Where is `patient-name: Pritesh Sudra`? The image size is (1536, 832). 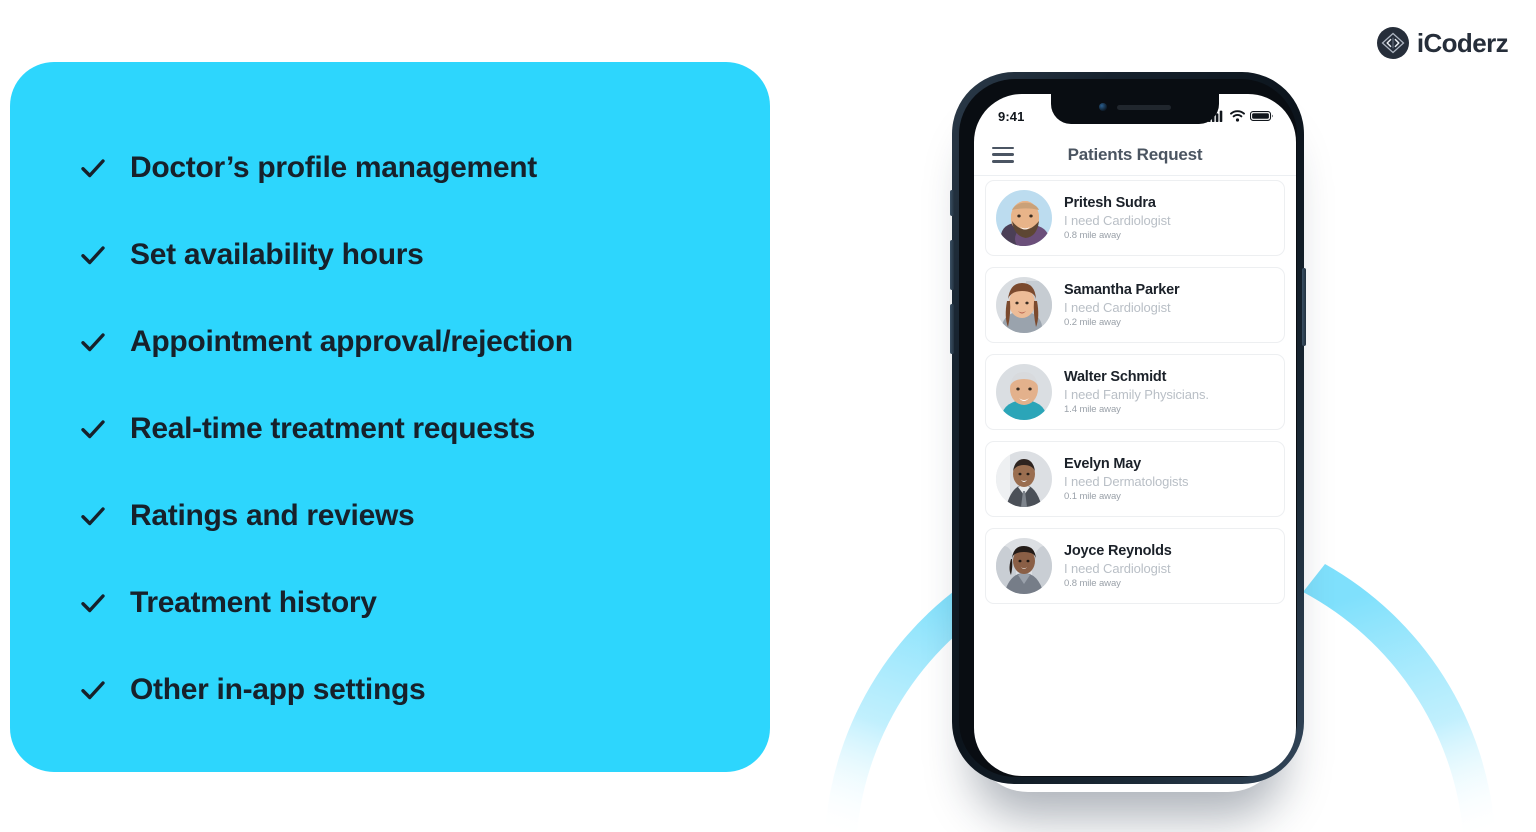
patient-name: Pritesh Sudra is located at coordinates (1110, 202).